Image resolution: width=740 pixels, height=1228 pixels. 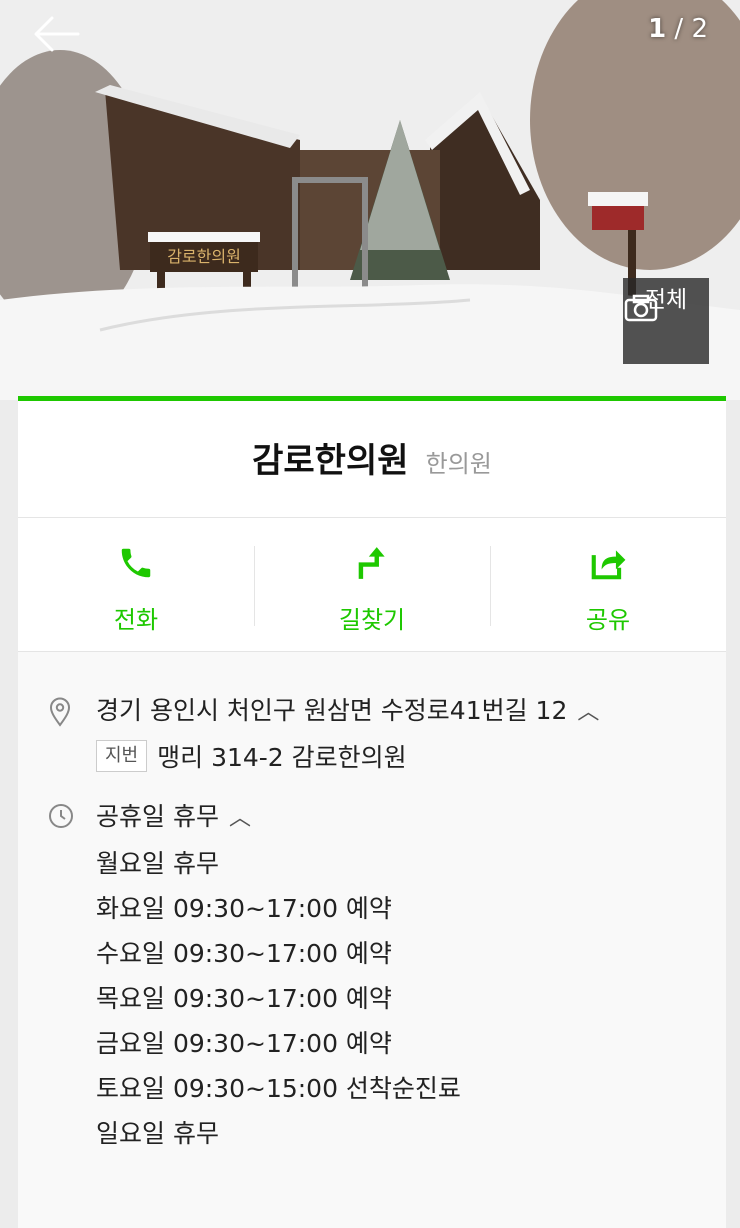 What do you see at coordinates (157, 1133) in the screenshot?
I see `hours-day-row: 일요일 휴무` at bounding box center [157, 1133].